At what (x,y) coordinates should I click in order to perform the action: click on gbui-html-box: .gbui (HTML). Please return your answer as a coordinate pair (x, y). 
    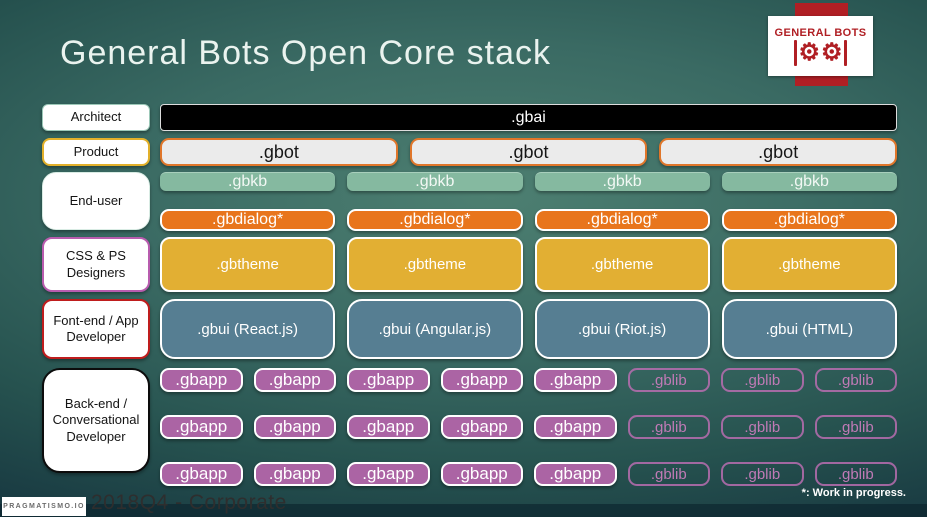
    Looking at the image, I should click on (809, 329).